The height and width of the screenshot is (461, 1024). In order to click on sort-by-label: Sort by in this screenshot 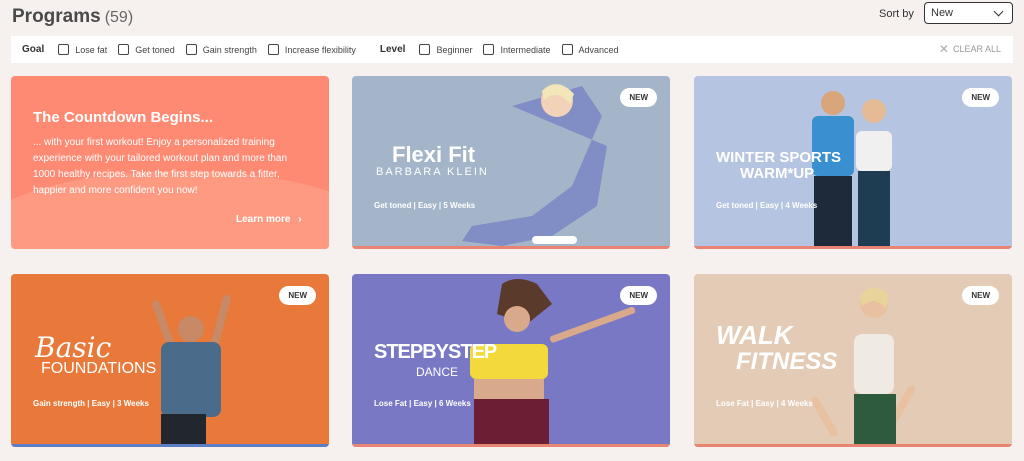, I will do `click(896, 14)`.